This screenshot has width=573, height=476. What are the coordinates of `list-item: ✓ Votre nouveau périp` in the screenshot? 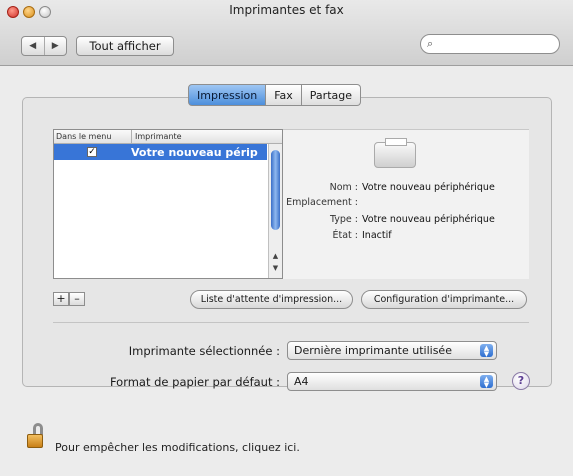 It's located at (160, 152).